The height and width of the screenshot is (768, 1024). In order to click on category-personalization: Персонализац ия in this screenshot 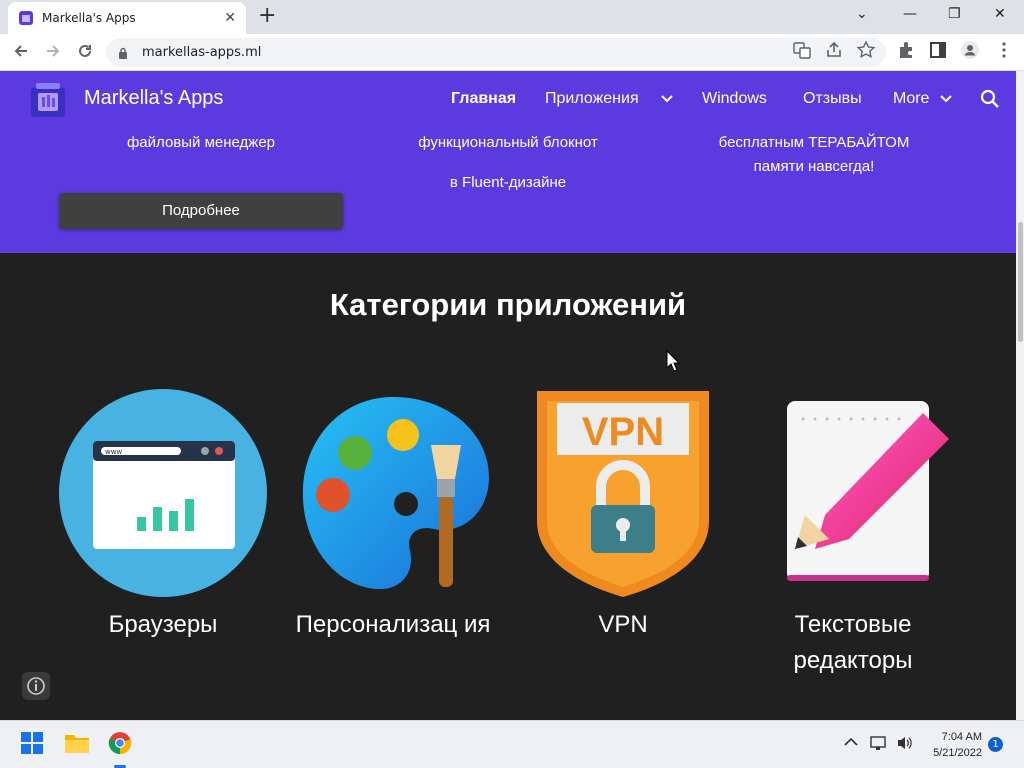, I will do `click(393, 513)`.